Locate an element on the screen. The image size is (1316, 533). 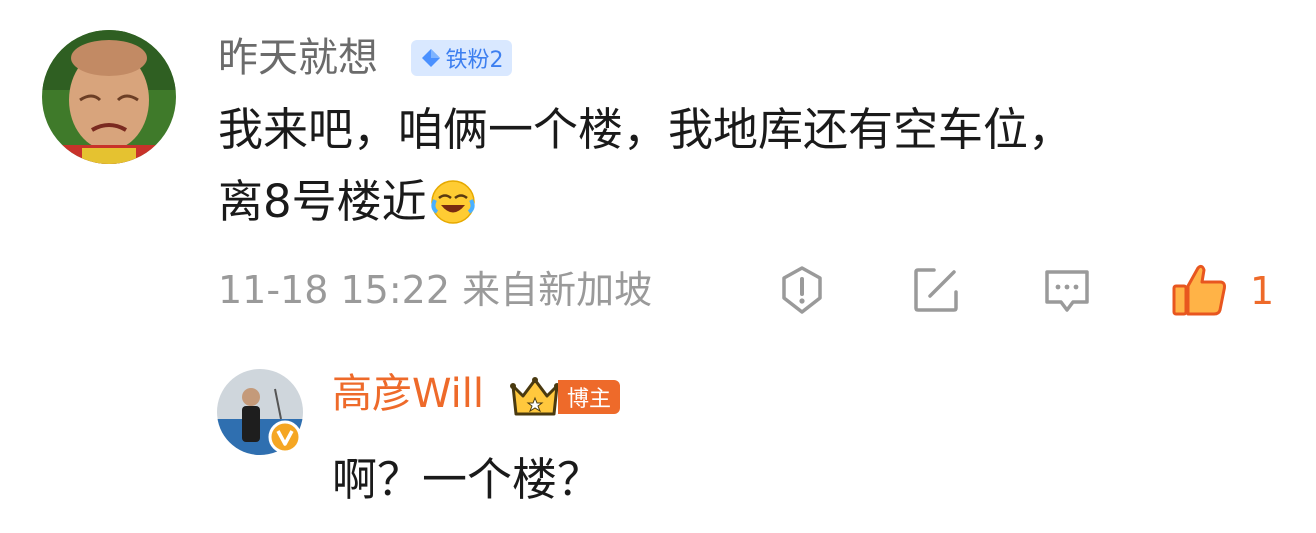
crown-icon is located at coordinates (535, 396).